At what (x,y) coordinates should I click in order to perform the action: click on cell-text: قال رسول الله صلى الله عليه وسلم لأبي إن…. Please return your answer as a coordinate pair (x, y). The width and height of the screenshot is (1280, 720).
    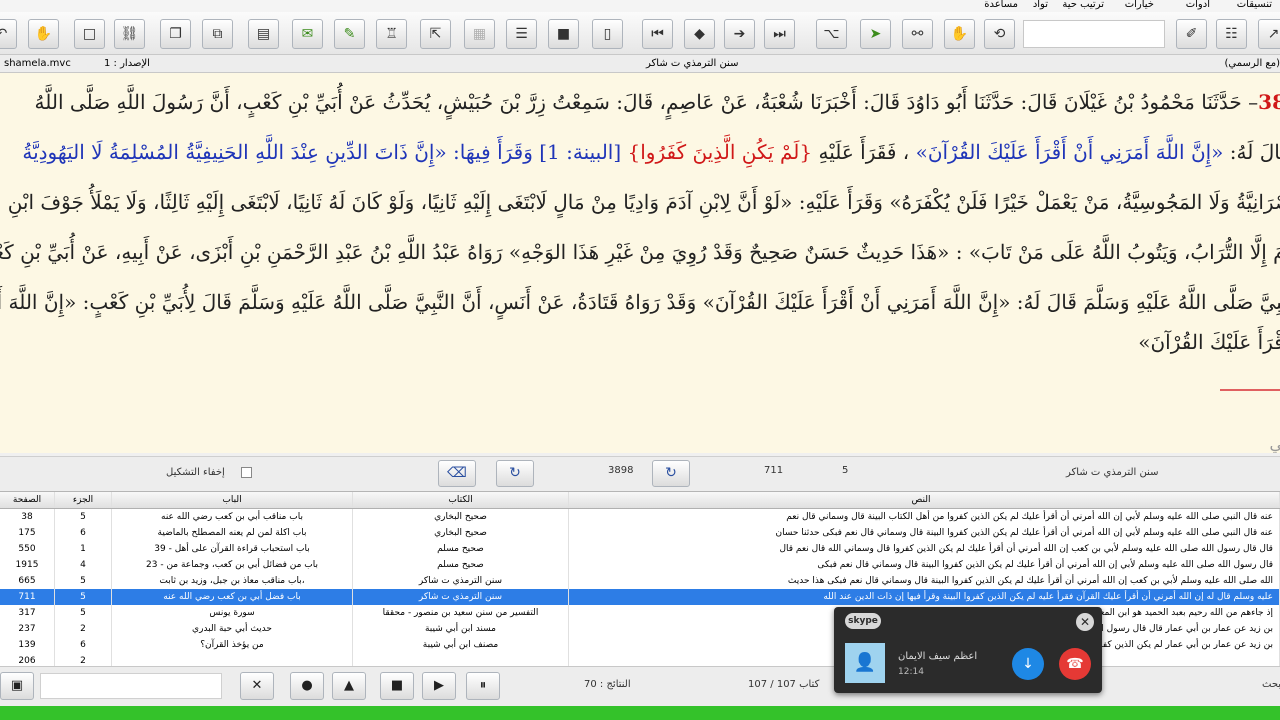
    Looking at the image, I should click on (924, 565).